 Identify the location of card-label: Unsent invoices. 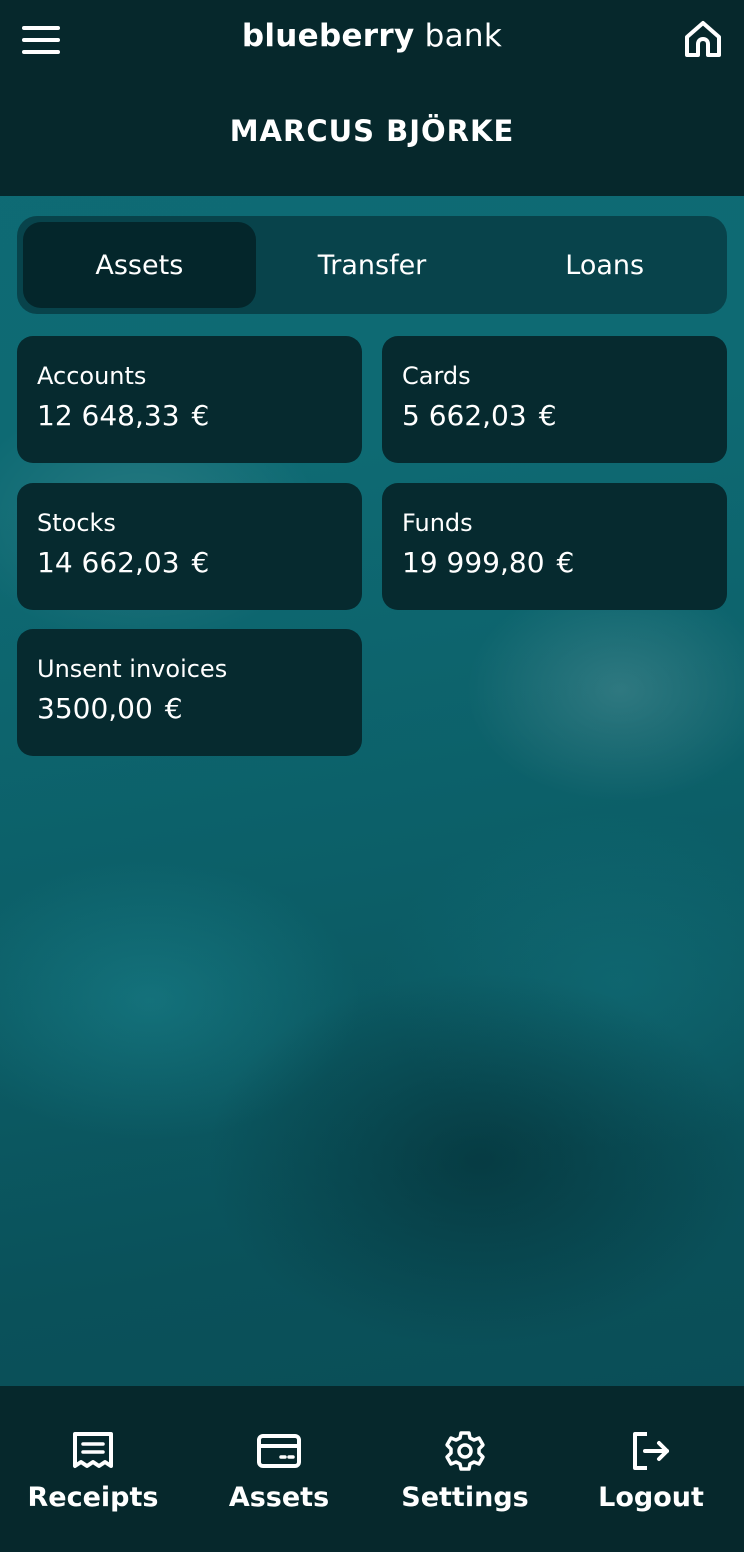
(132, 669).